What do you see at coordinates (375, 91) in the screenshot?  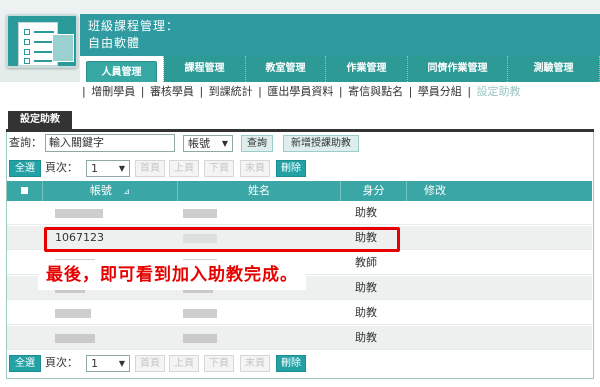 I see `subnav-mail-rollcall: 寄信與點名` at bounding box center [375, 91].